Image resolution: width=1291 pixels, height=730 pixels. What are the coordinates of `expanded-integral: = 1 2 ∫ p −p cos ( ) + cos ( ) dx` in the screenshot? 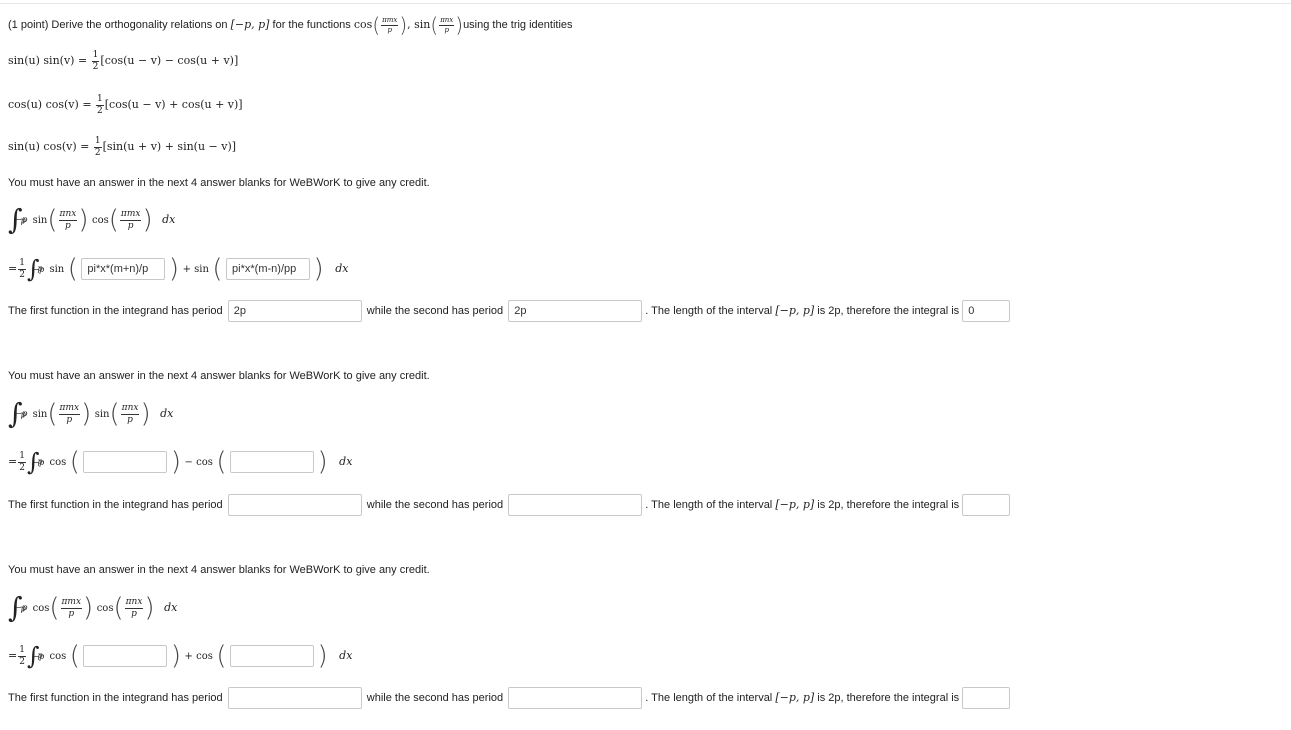 It's located at (180, 656).